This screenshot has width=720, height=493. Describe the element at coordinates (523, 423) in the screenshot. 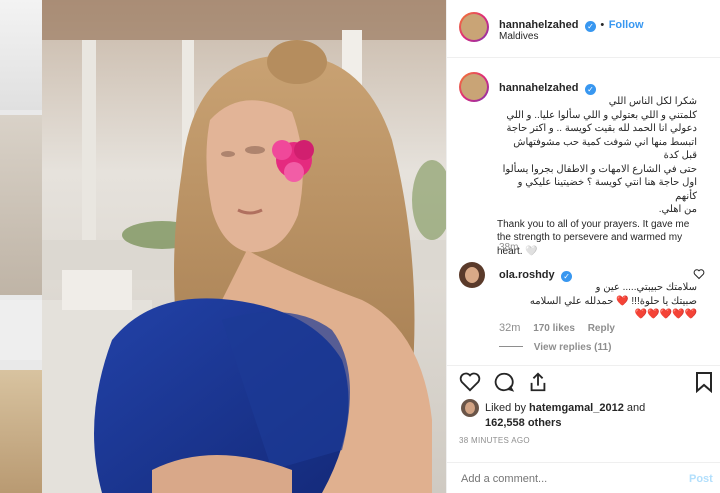

I see `liked-by-others: 162,558 others` at that location.